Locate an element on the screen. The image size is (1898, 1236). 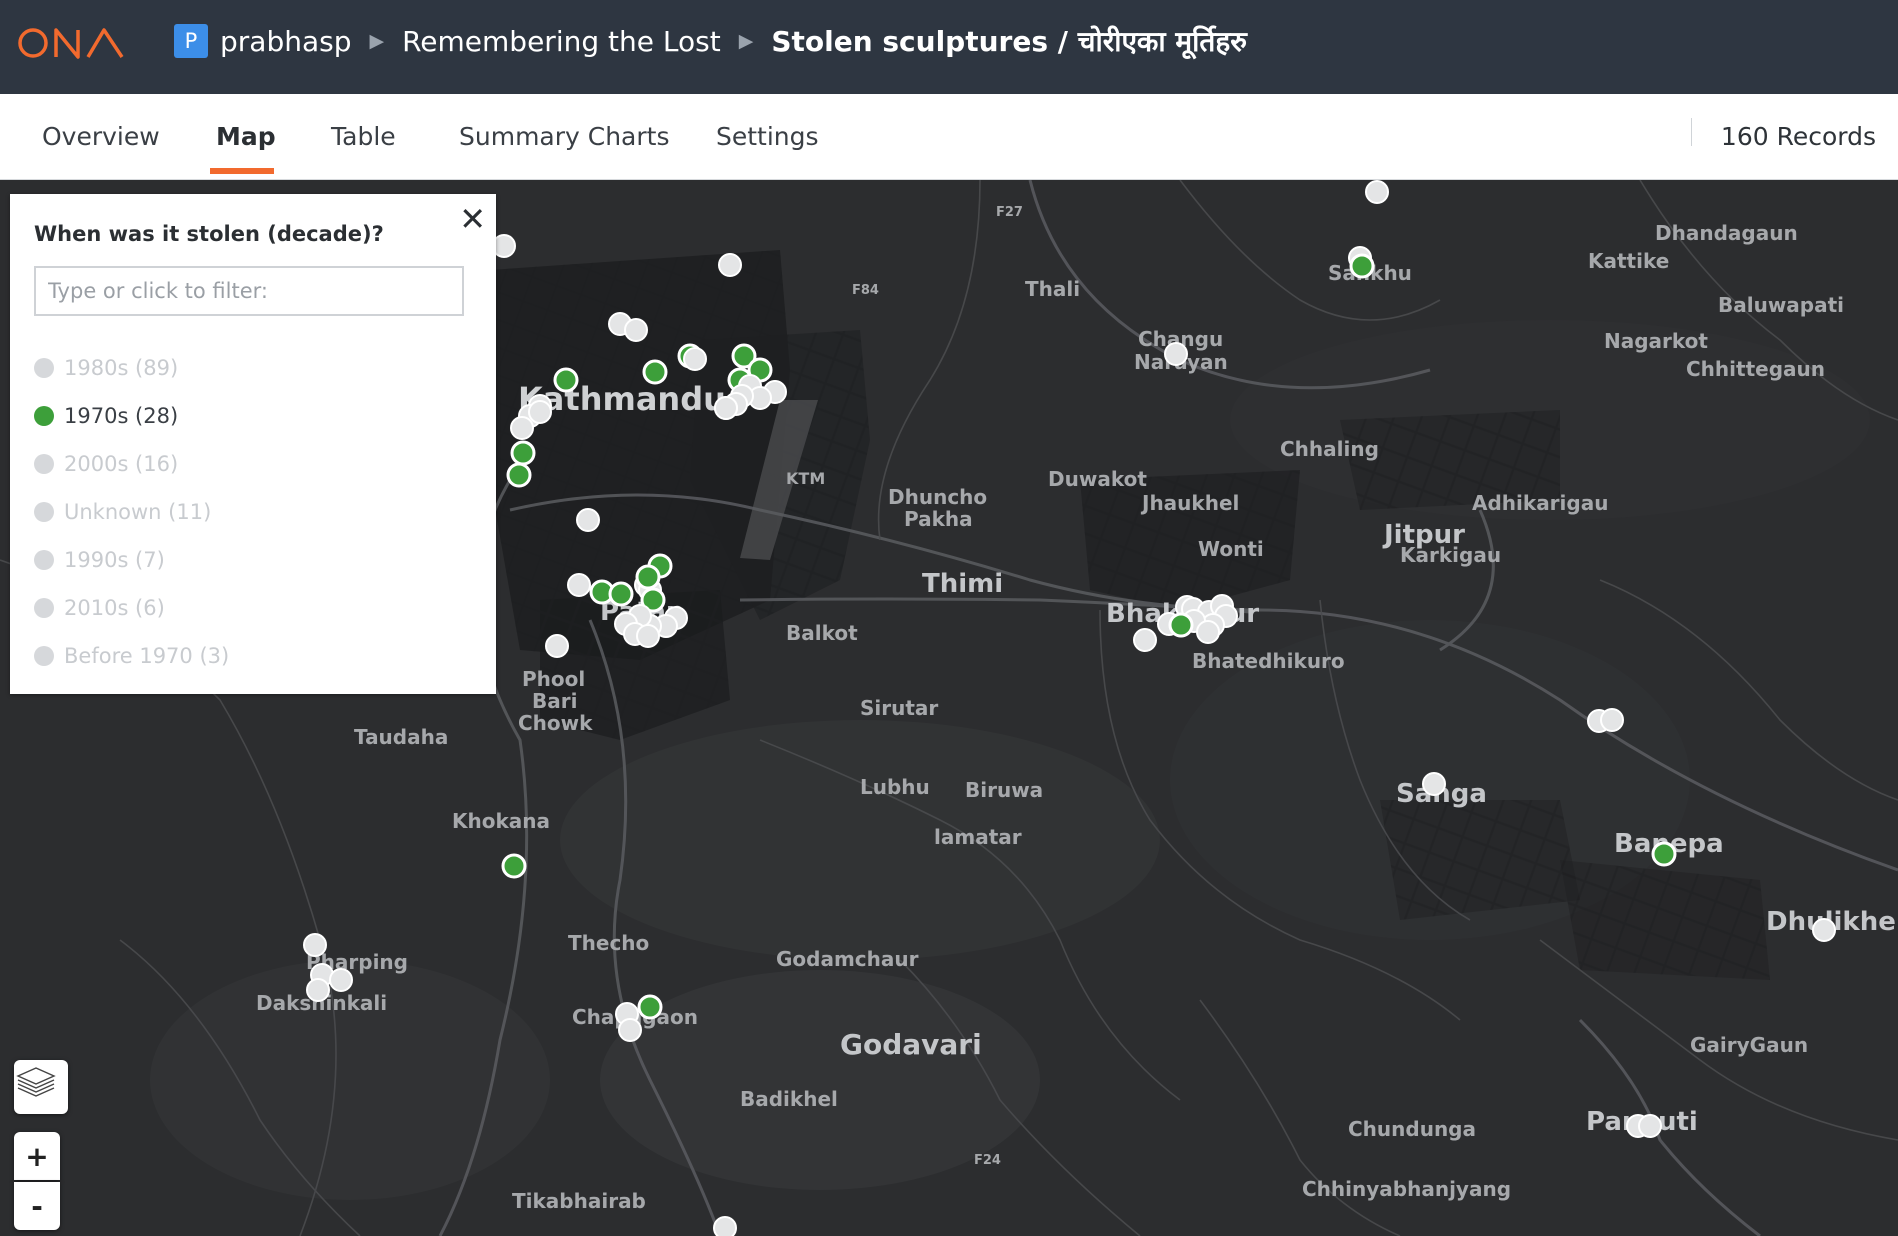
legend-filter-input is located at coordinates (249, 291).